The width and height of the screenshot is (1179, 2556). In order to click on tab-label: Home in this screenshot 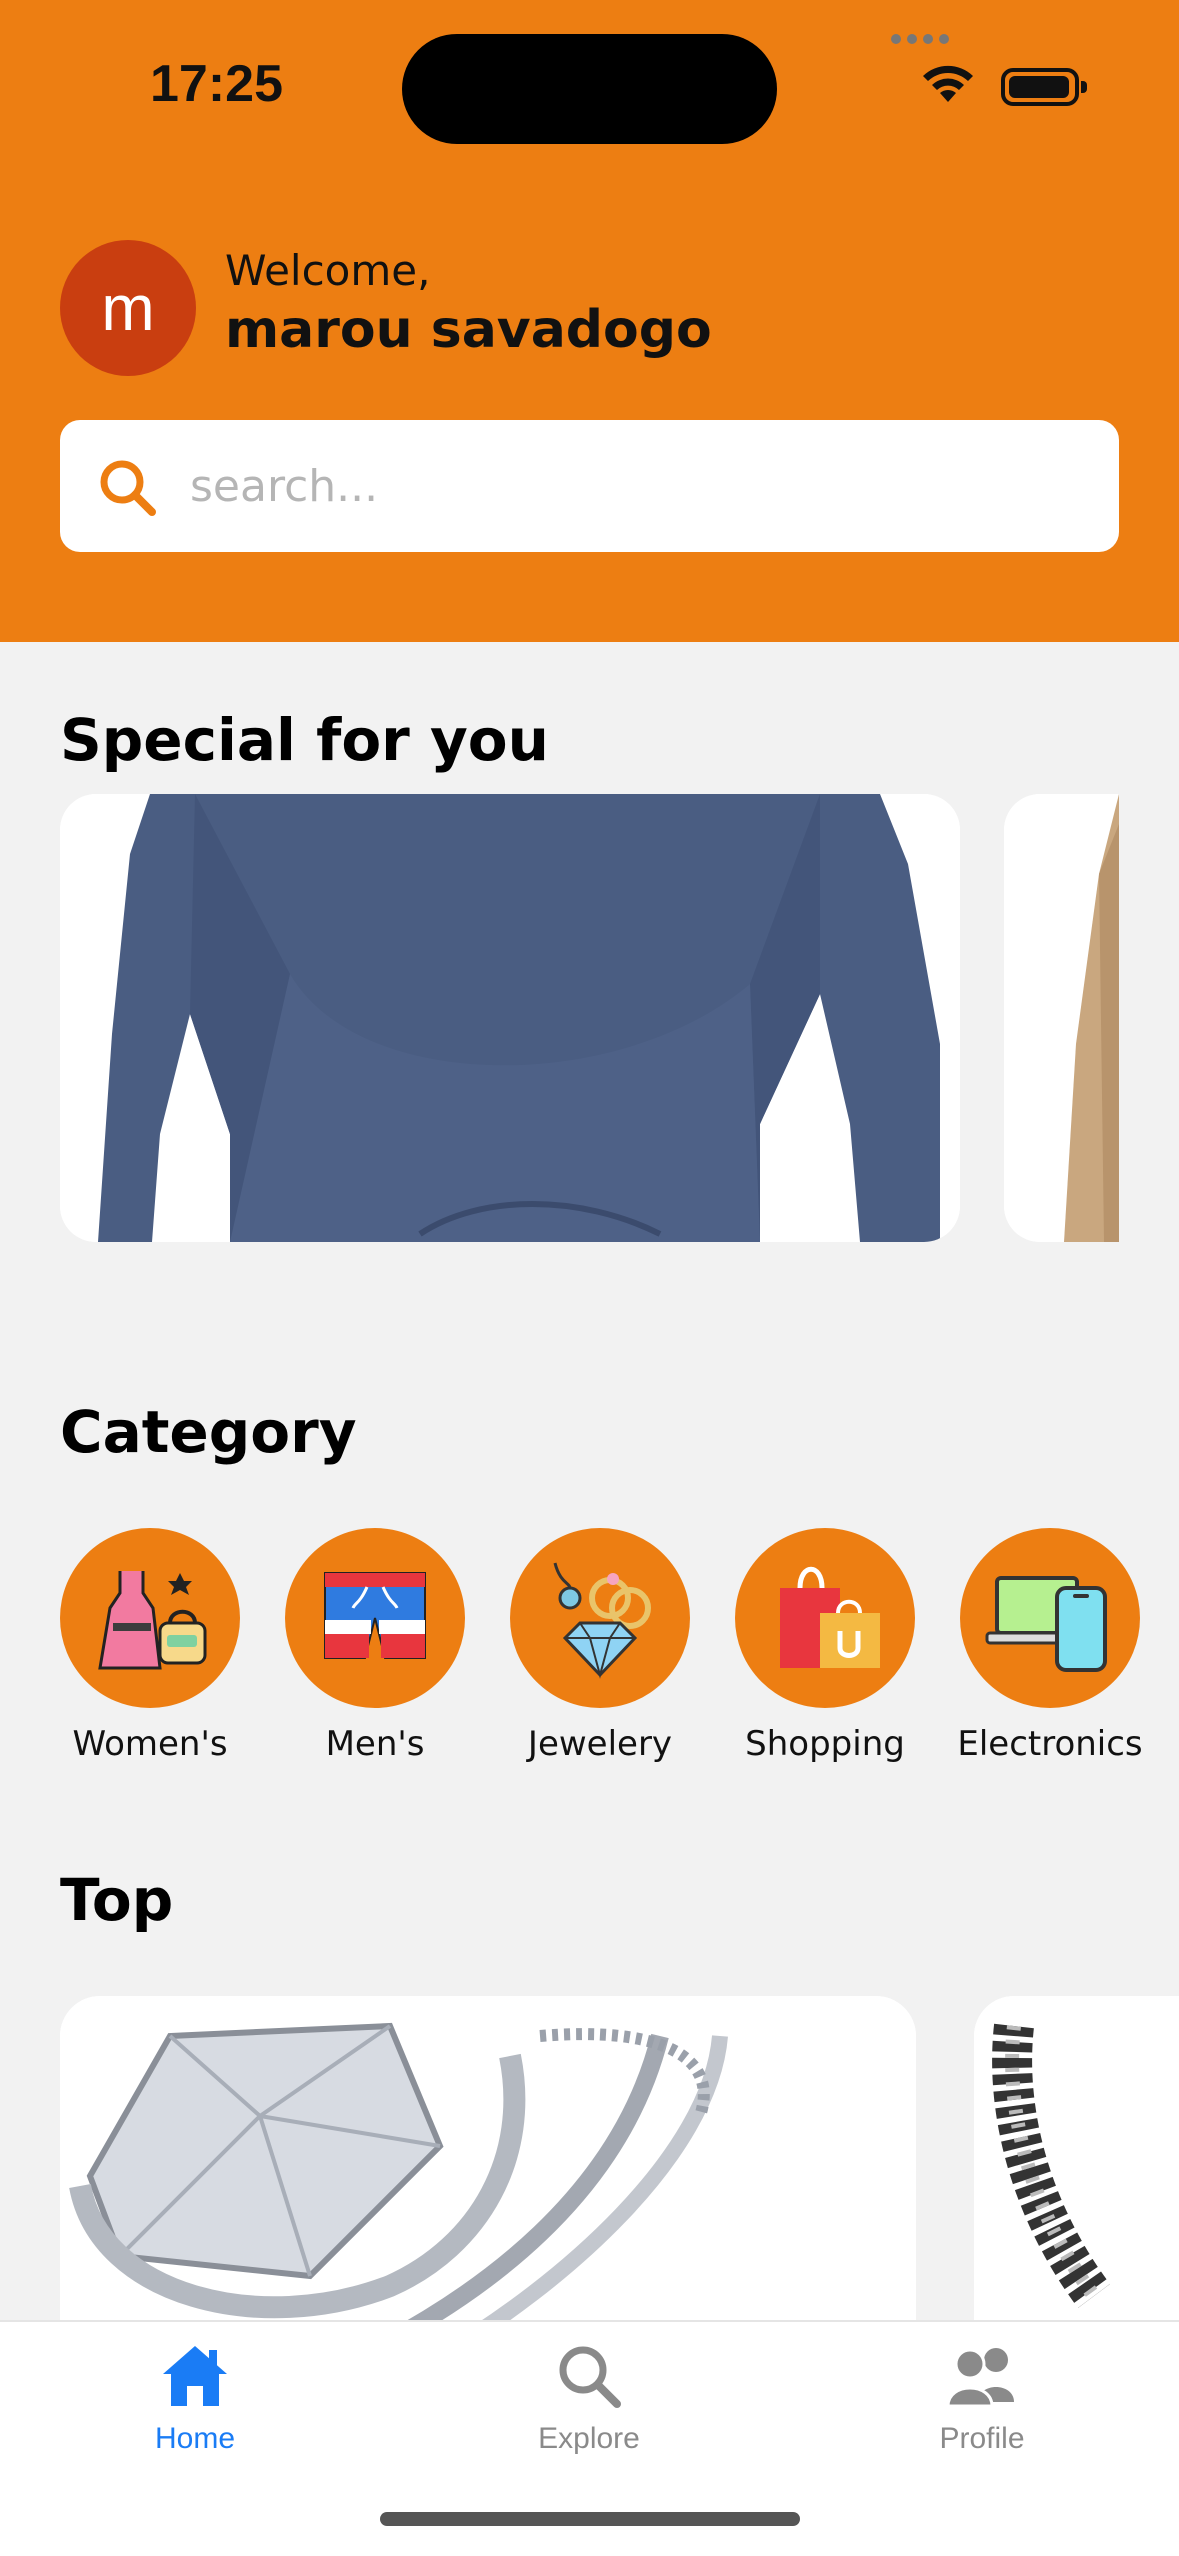, I will do `click(195, 2438)`.